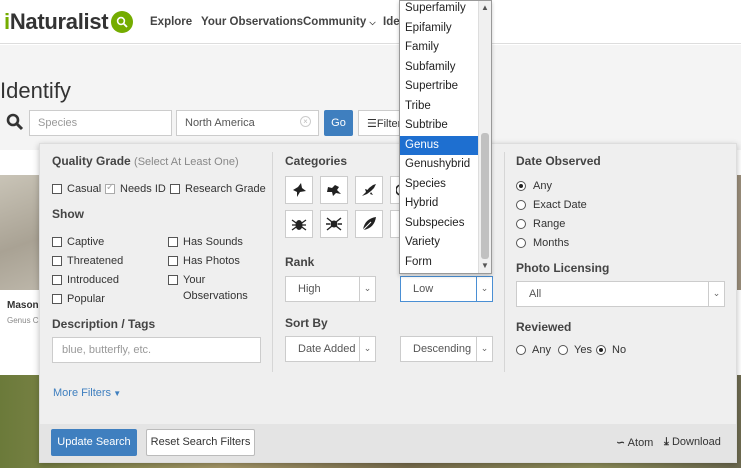 This screenshot has width=741, height=468. I want to click on nav-community: Community ⌵, so click(339, 22).